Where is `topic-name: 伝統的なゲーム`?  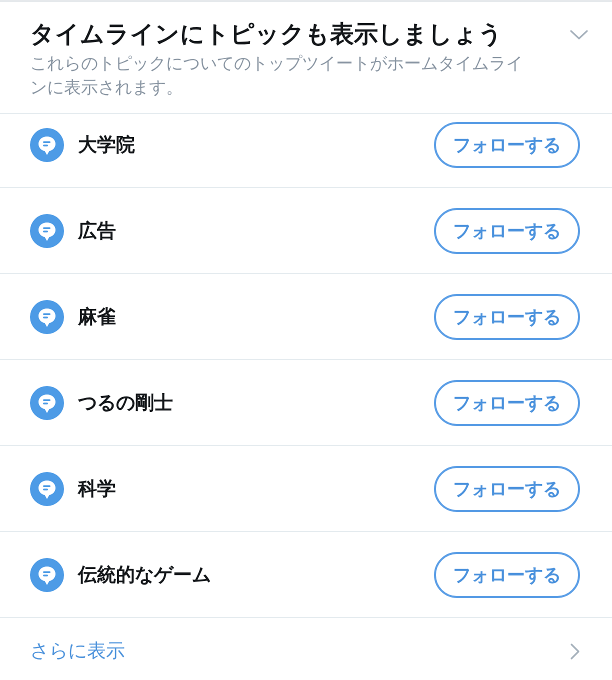 topic-name: 伝統的なゲーム is located at coordinates (144, 575).